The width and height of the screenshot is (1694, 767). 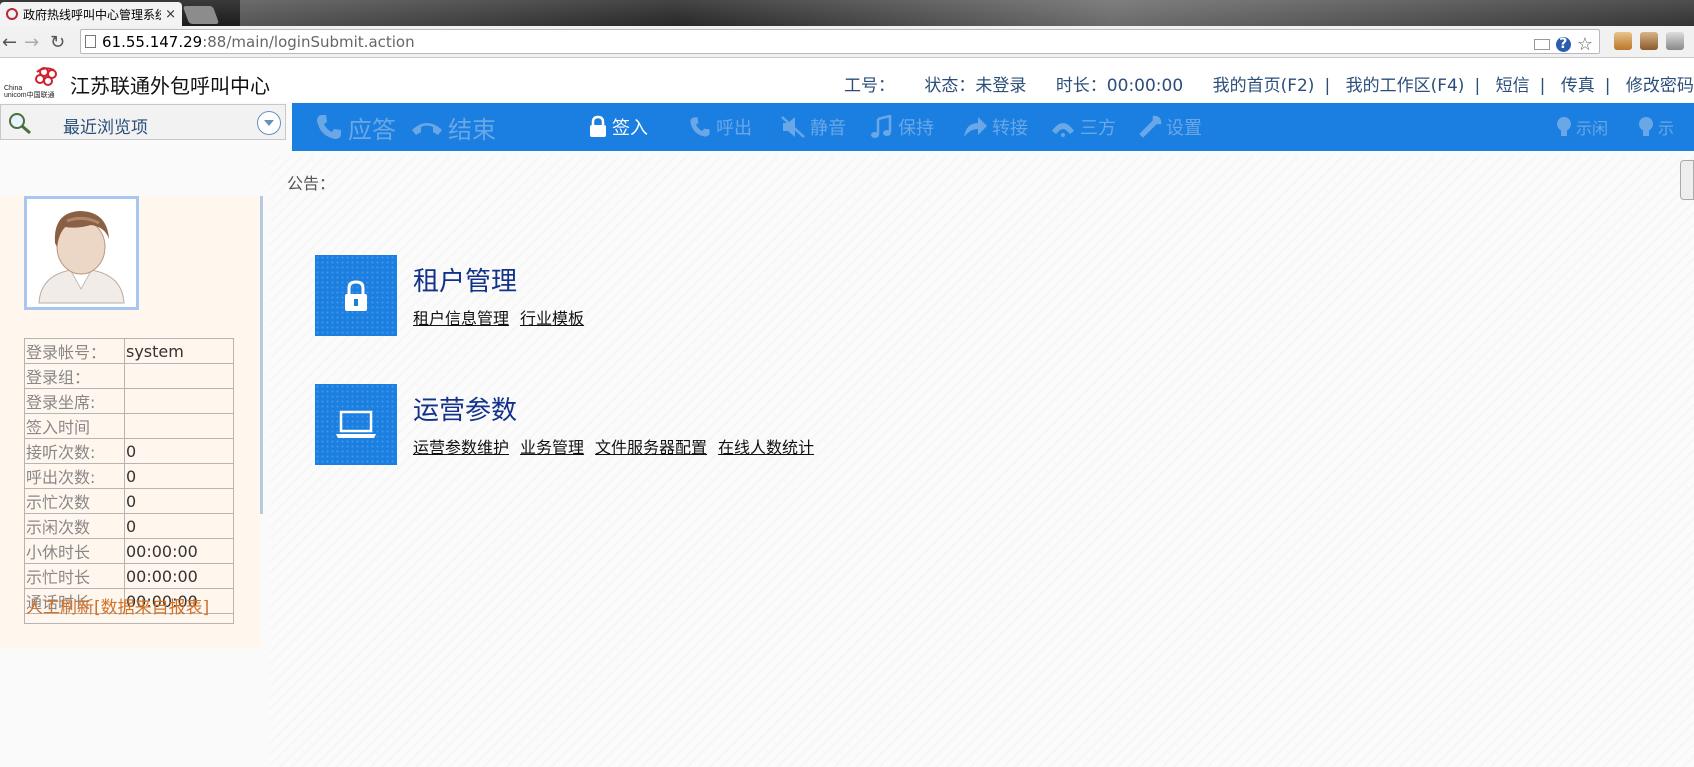 I want to click on stats-row: 登录帐号： system, so click(x=129, y=351).